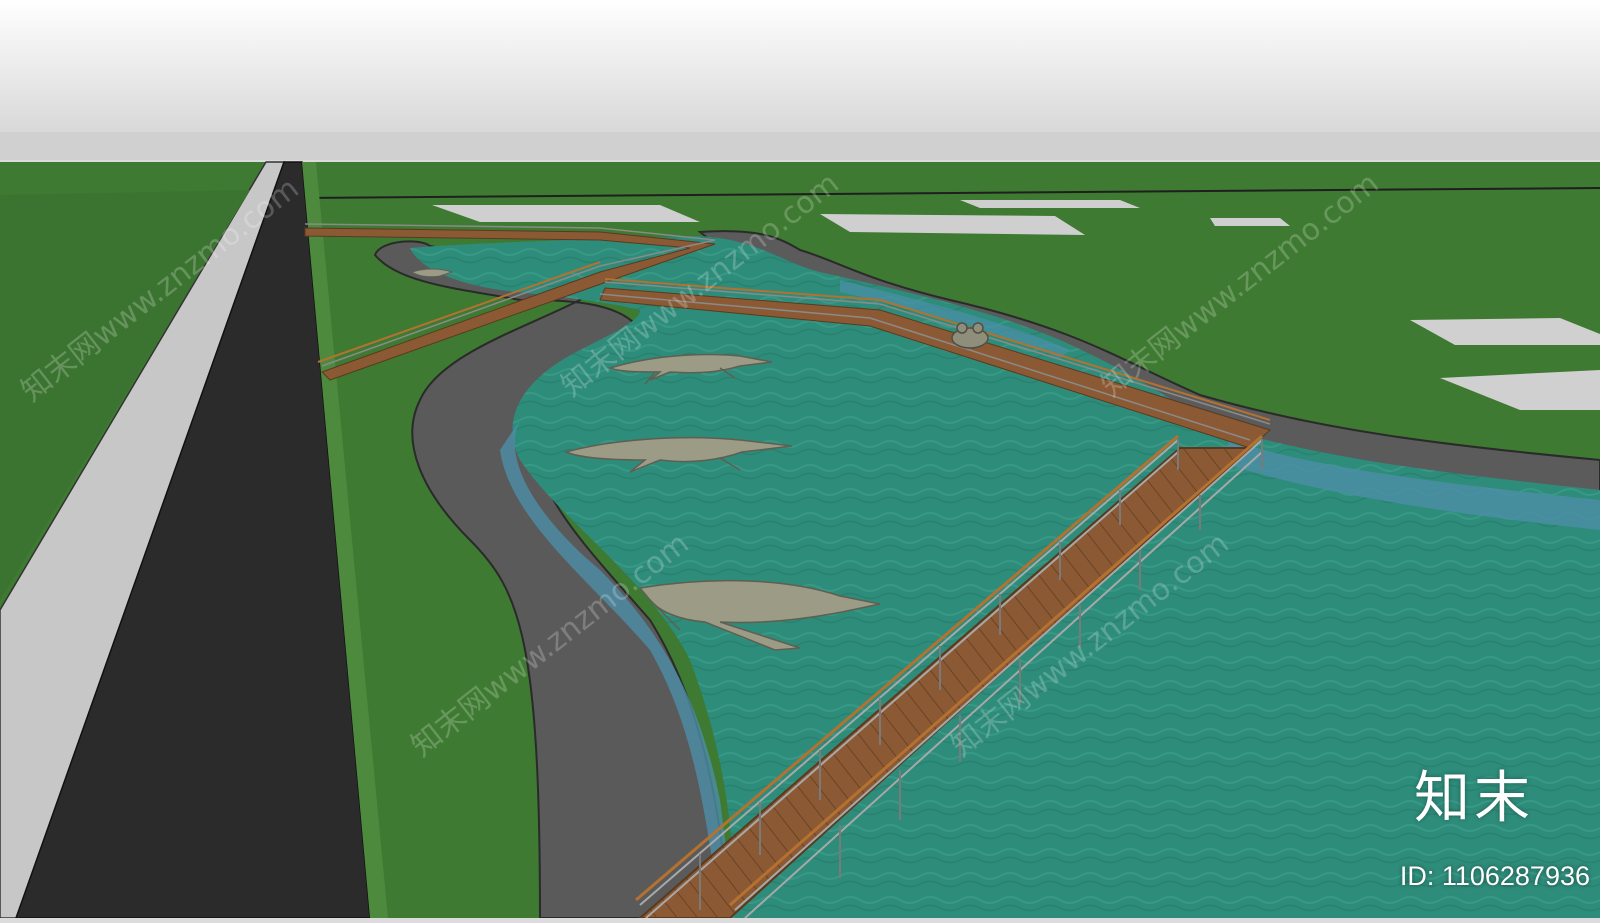  Describe the element at coordinates (1494, 876) in the screenshot. I see `image-id-label: ID: 1106287936` at that location.